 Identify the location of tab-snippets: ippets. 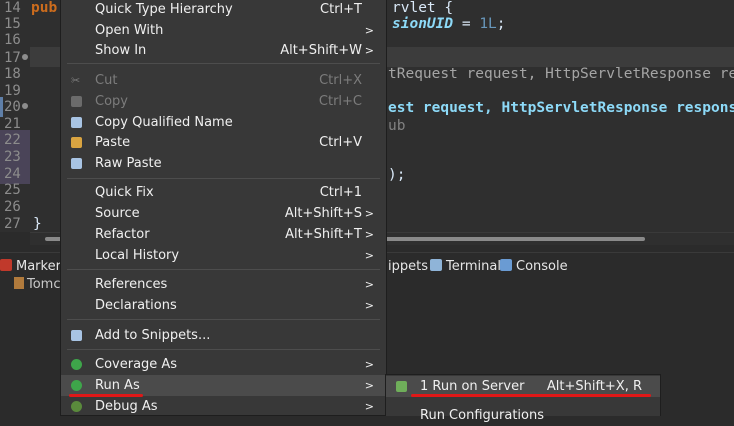
(408, 267).